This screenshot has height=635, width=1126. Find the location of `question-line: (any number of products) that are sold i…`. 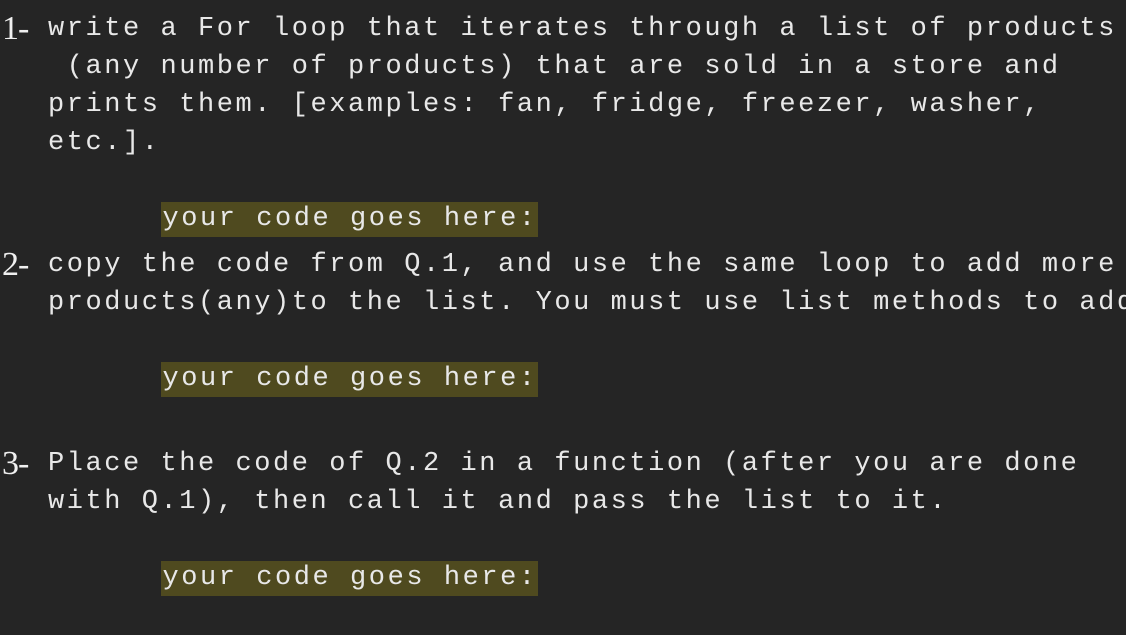

question-line: (any number of products) that are sold i… is located at coordinates (554, 67).